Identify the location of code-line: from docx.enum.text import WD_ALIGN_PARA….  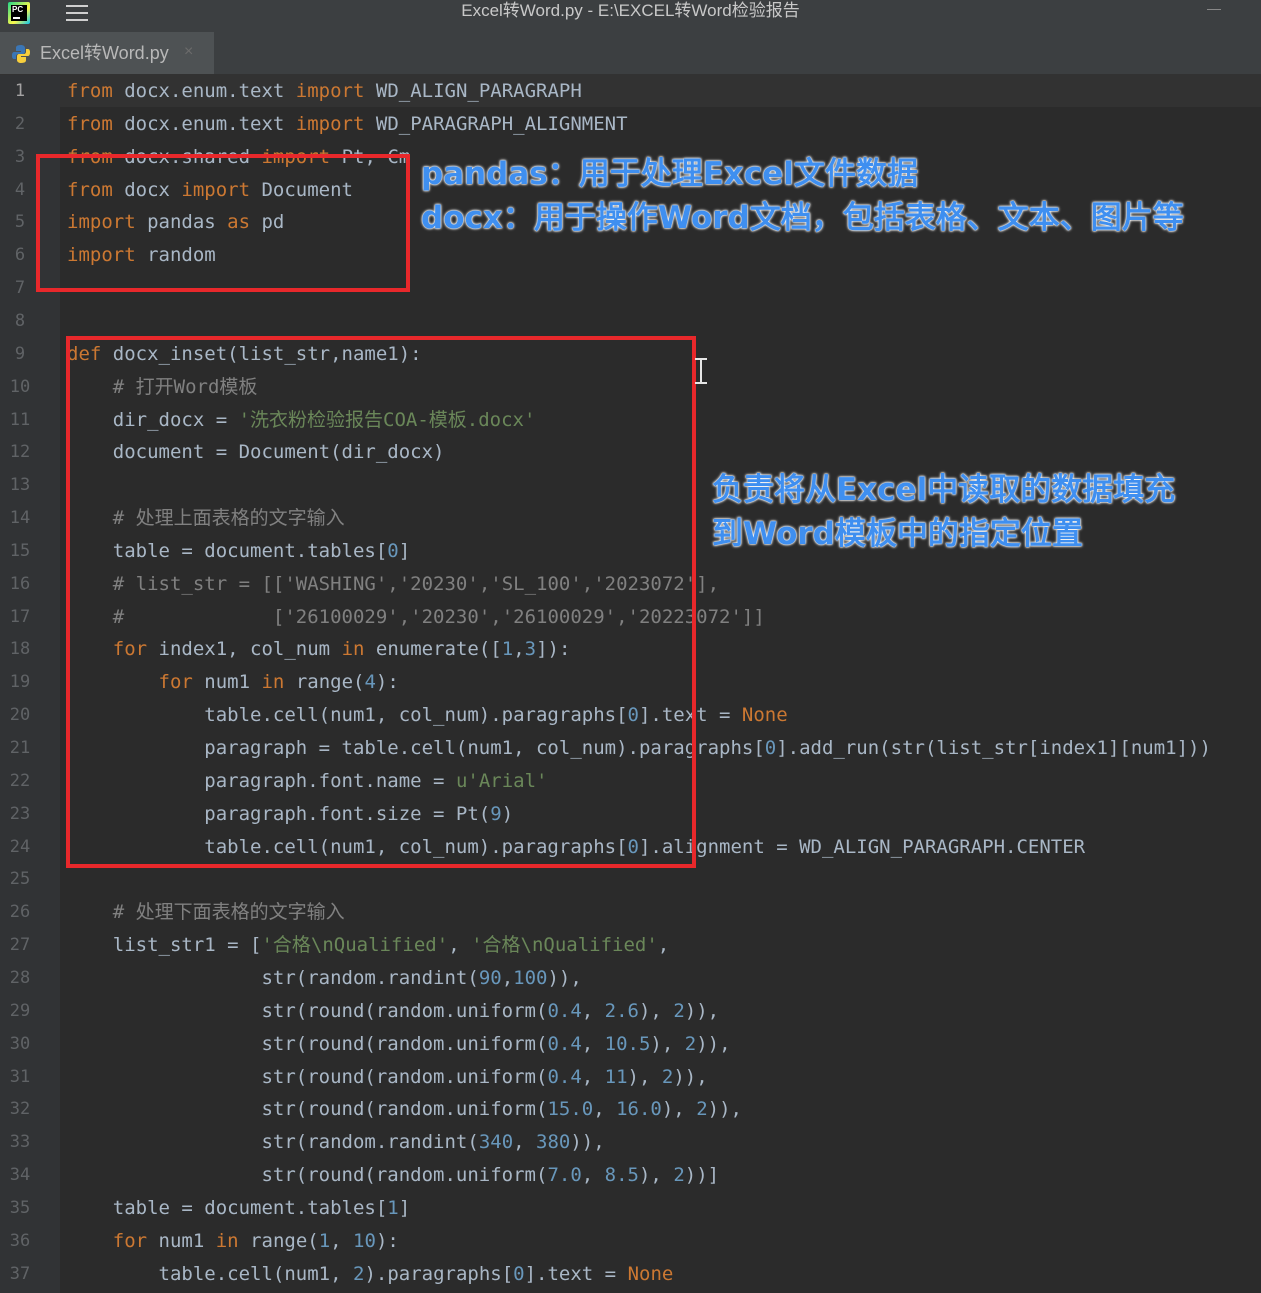
(324, 91).